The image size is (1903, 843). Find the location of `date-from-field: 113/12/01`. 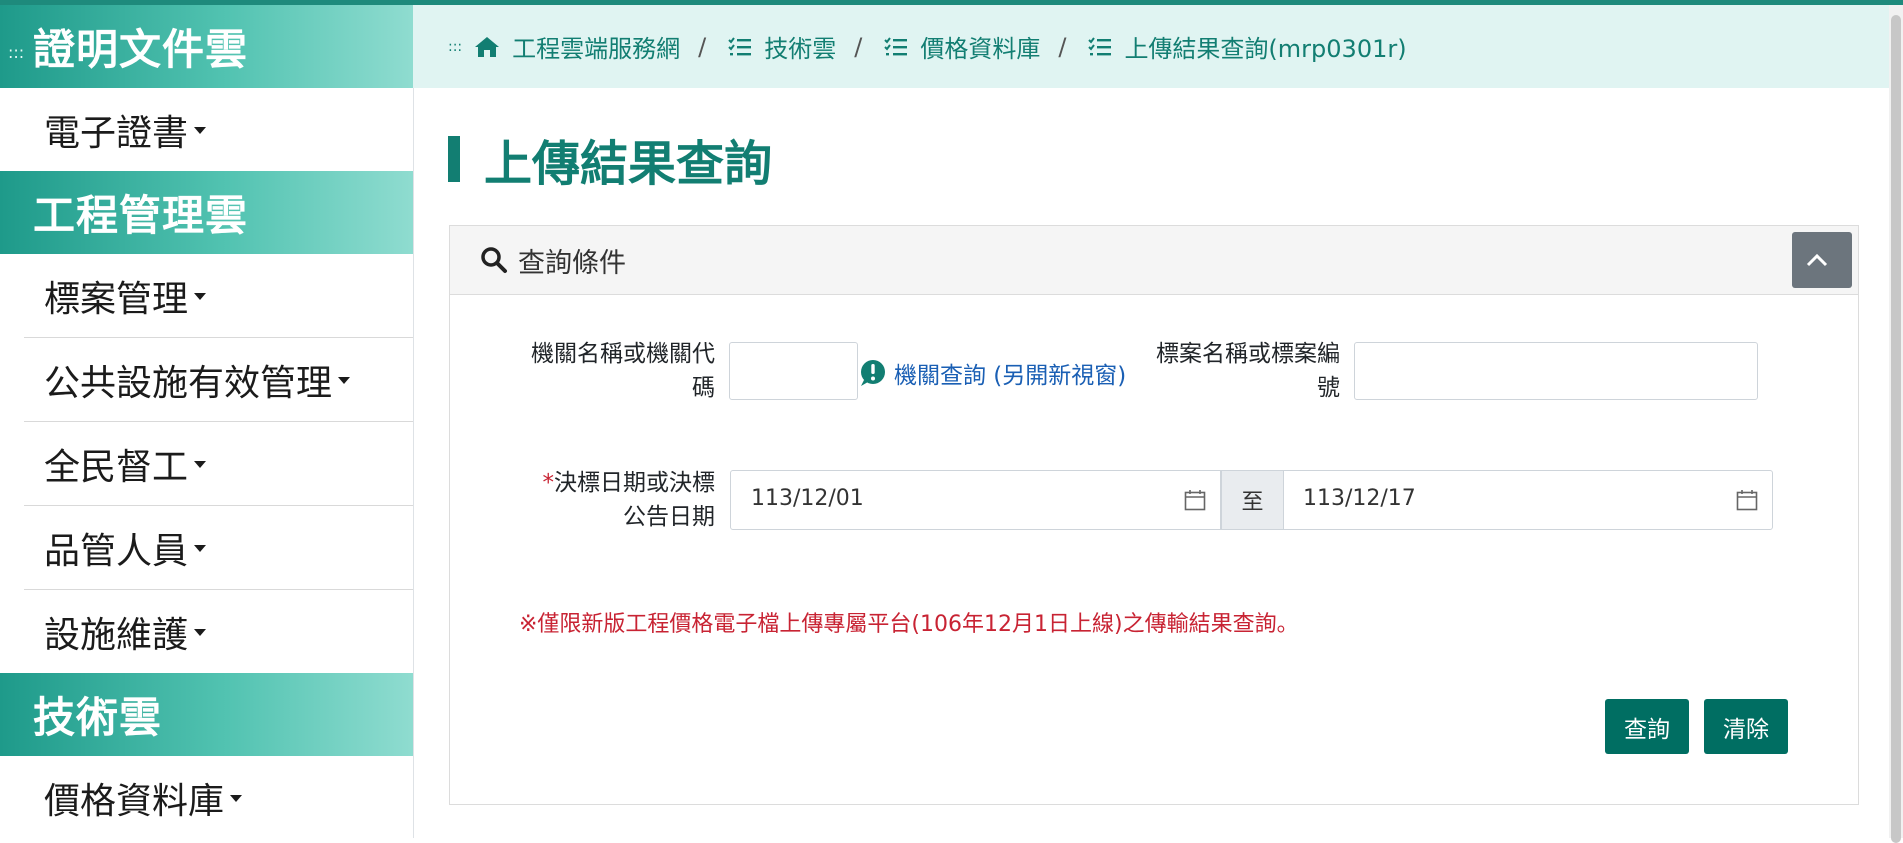

date-from-field: 113/12/01 is located at coordinates (975, 500).